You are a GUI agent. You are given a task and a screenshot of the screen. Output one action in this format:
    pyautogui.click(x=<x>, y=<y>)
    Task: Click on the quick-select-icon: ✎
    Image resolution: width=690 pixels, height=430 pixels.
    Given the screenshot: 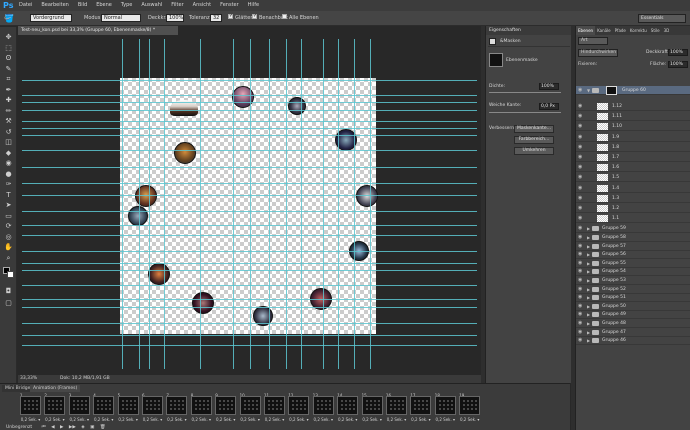 What is the action you would take?
    pyautogui.click(x=8, y=69)
    